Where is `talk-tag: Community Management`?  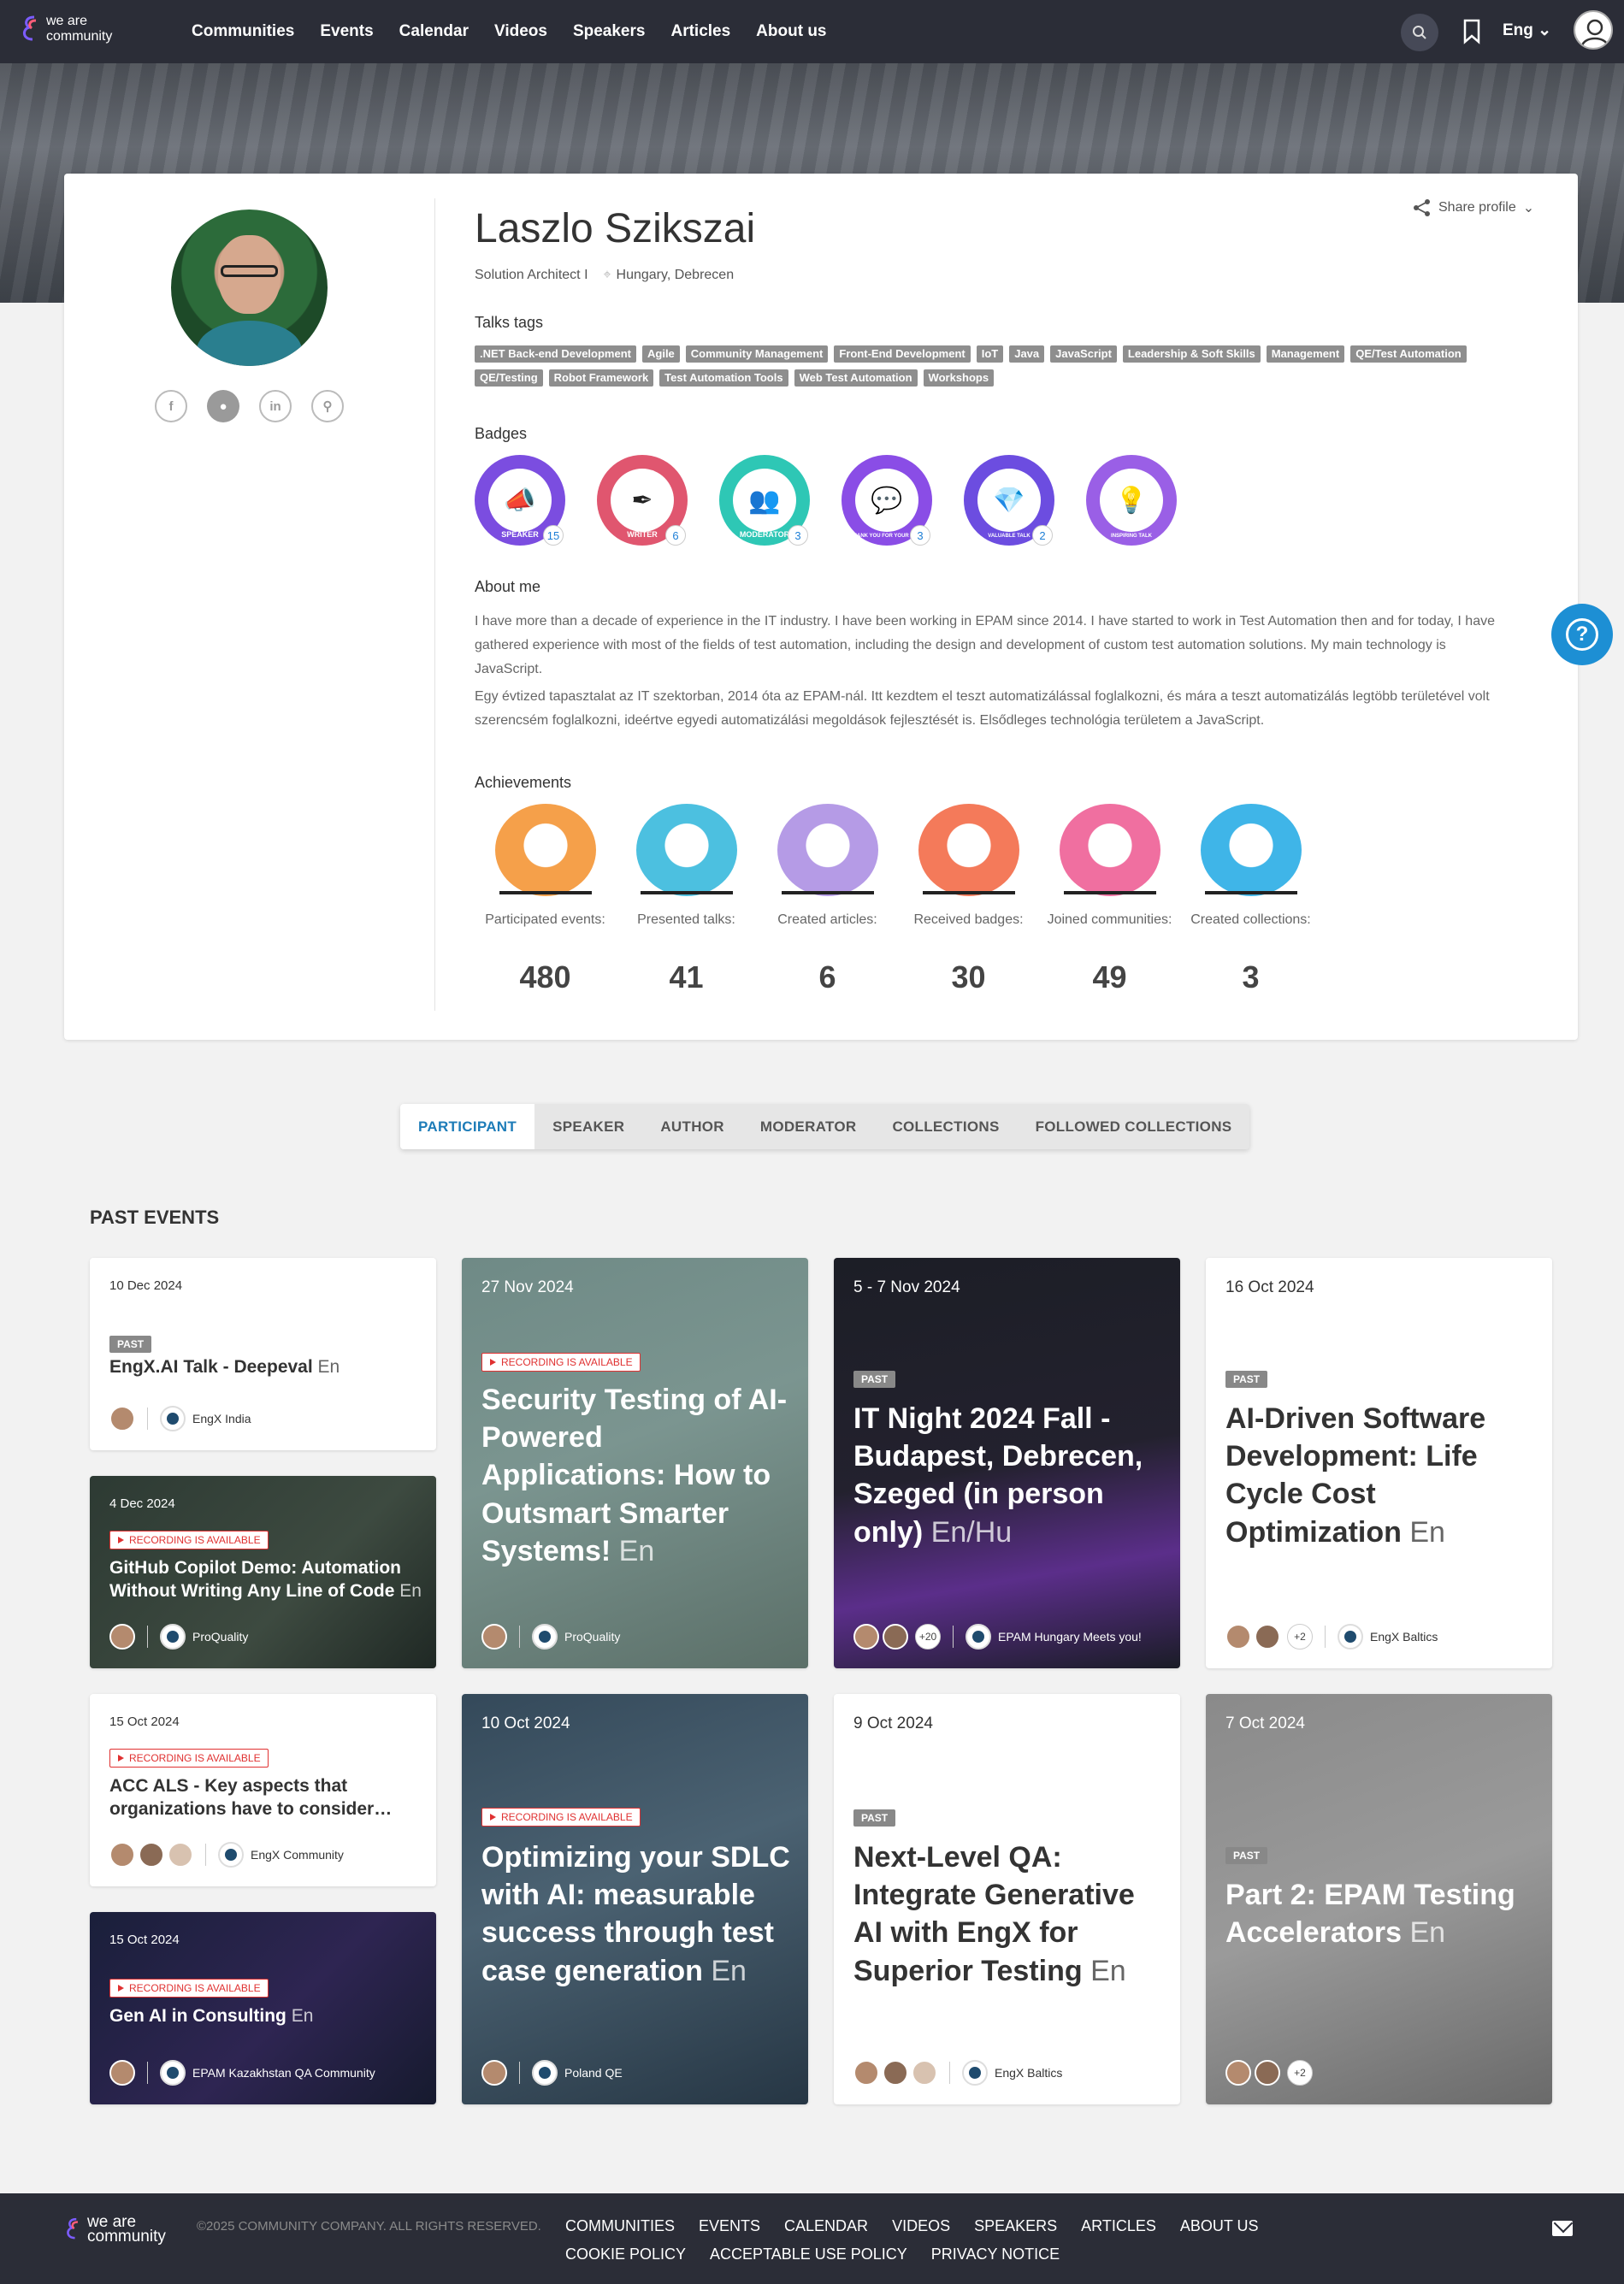 talk-tag: Community Management is located at coordinates (757, 354).